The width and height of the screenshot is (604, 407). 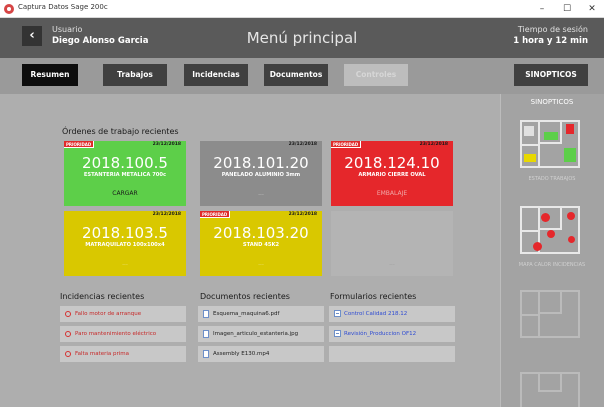 What do you see at coordinates (550, 230) in the screenshot?
I see `mapa-calor-icon` at bounding box center [550, 230].